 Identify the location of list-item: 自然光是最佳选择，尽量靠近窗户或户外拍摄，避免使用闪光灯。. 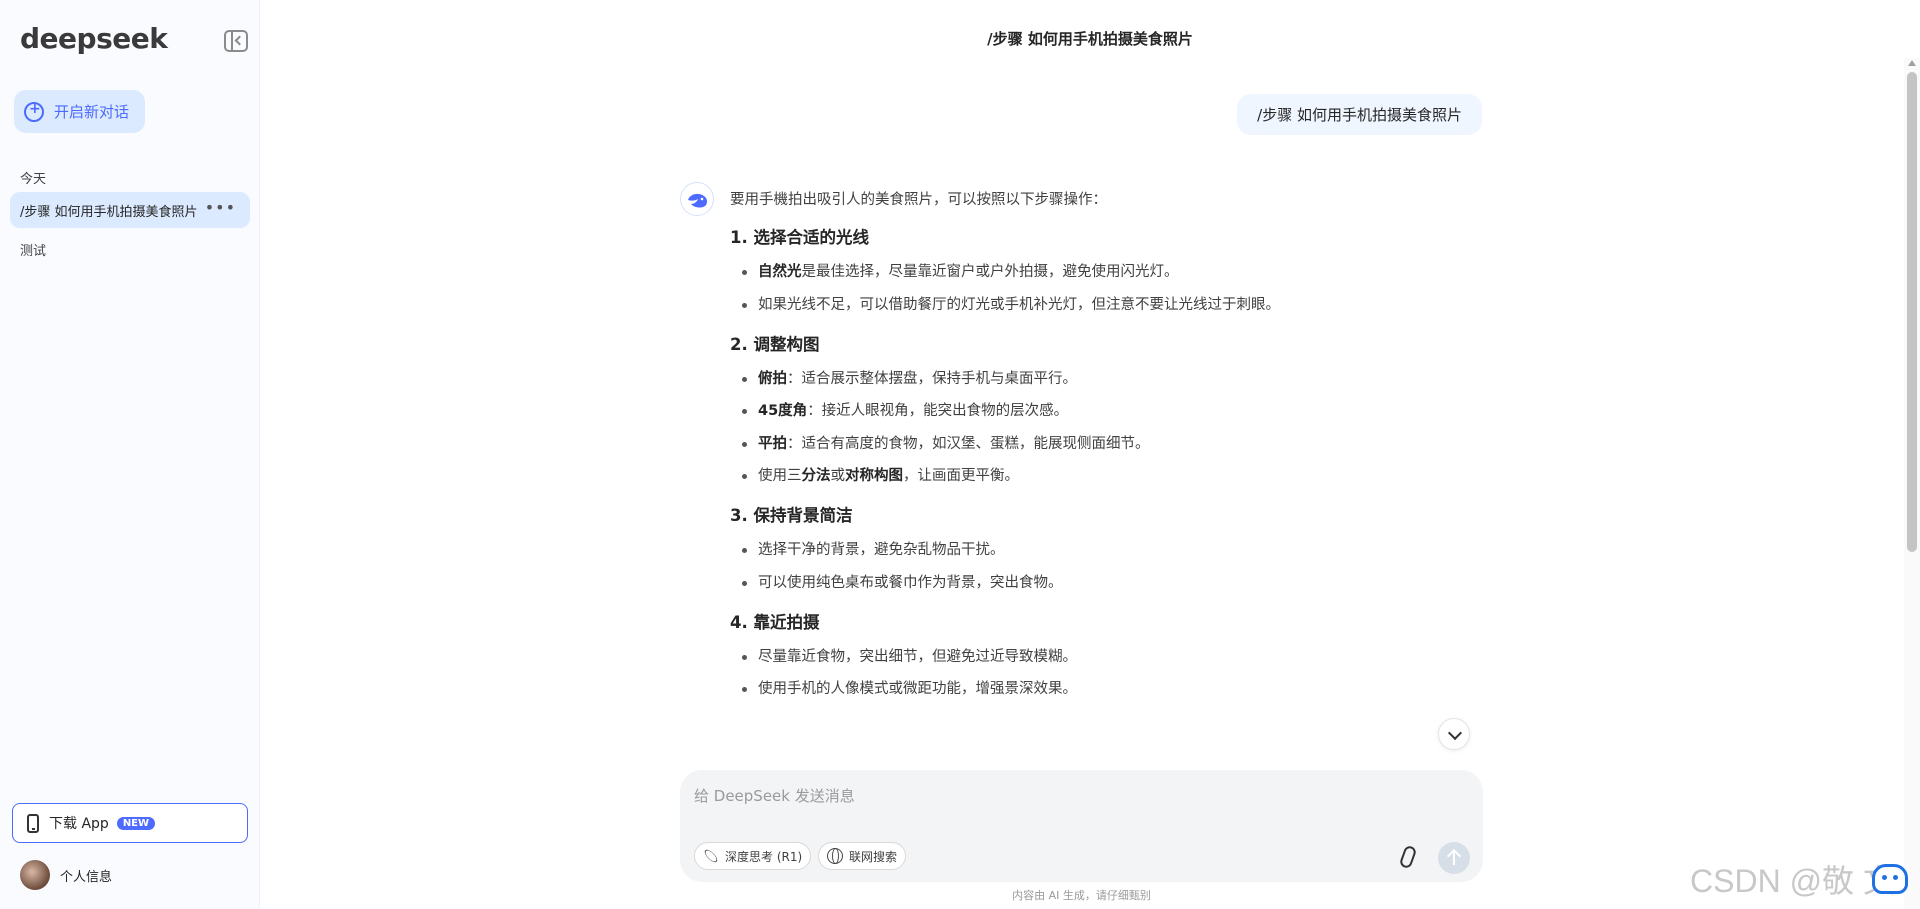
(1120, 272).